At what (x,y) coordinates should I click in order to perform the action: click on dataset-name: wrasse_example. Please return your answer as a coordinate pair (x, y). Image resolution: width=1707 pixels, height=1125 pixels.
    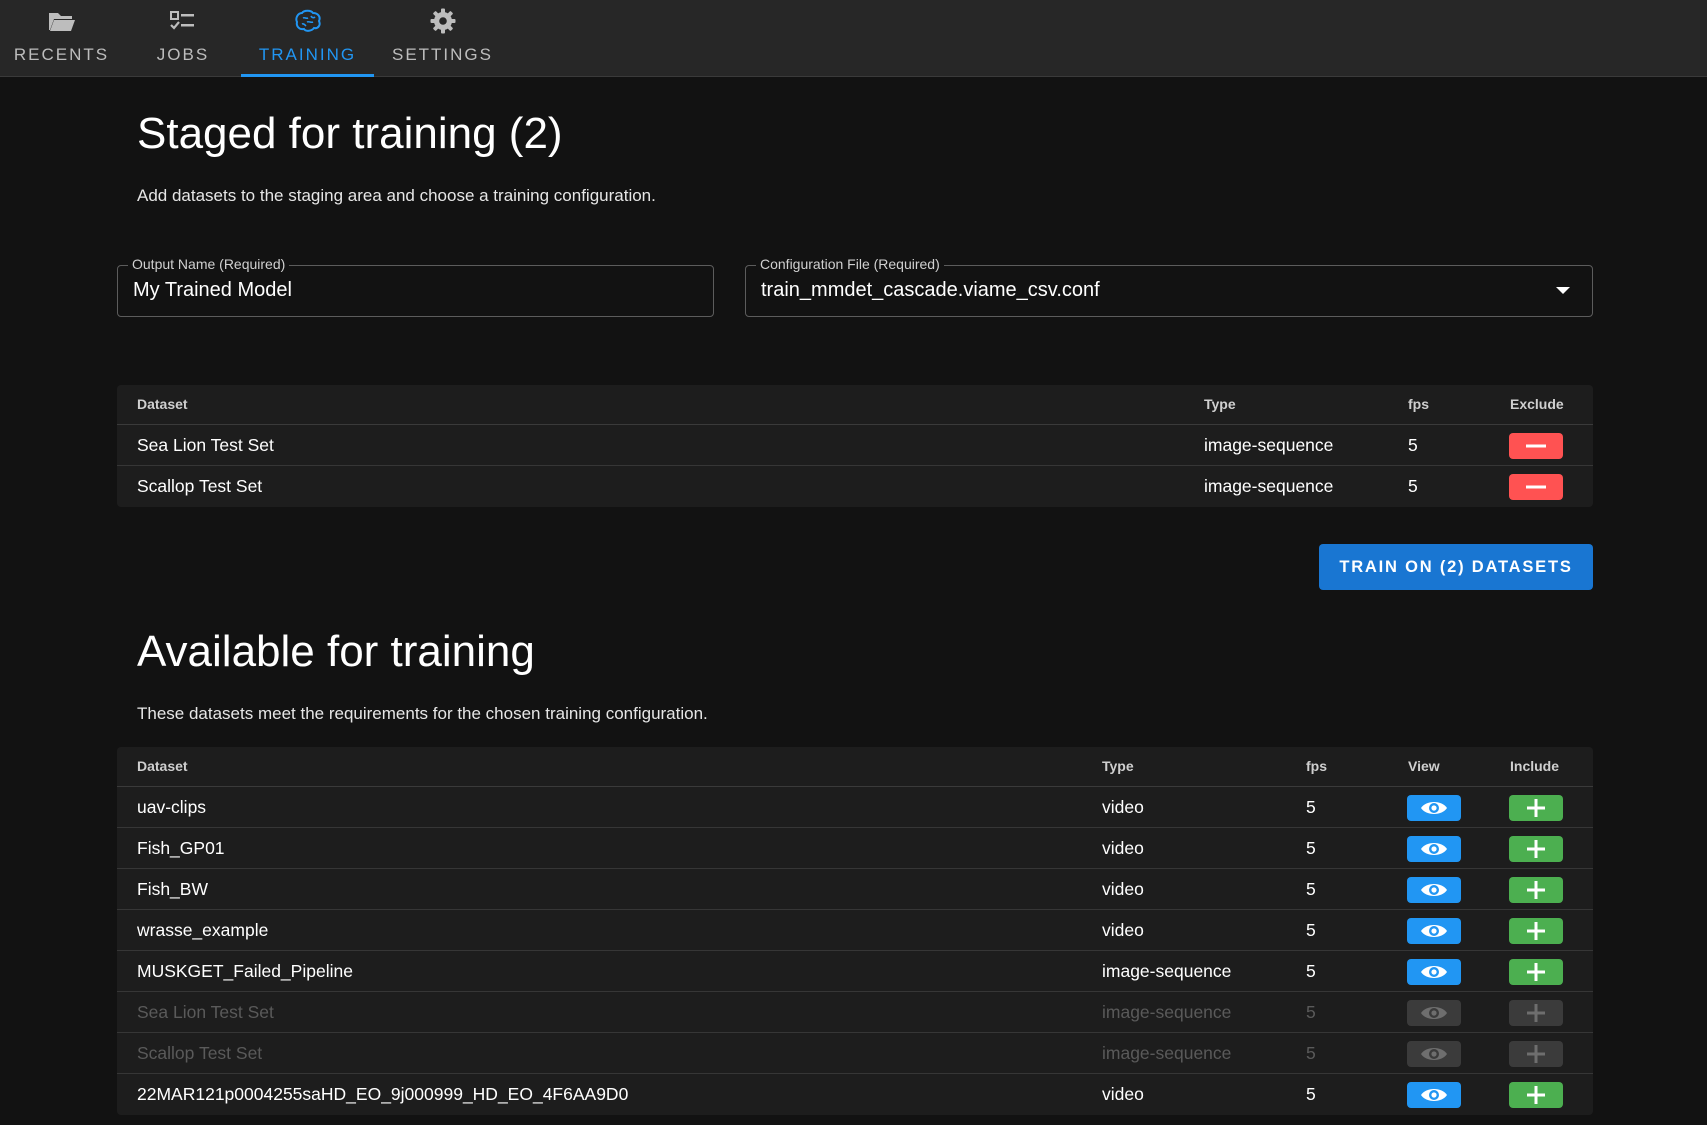
    Looking at the image, I should click on (203, 930).